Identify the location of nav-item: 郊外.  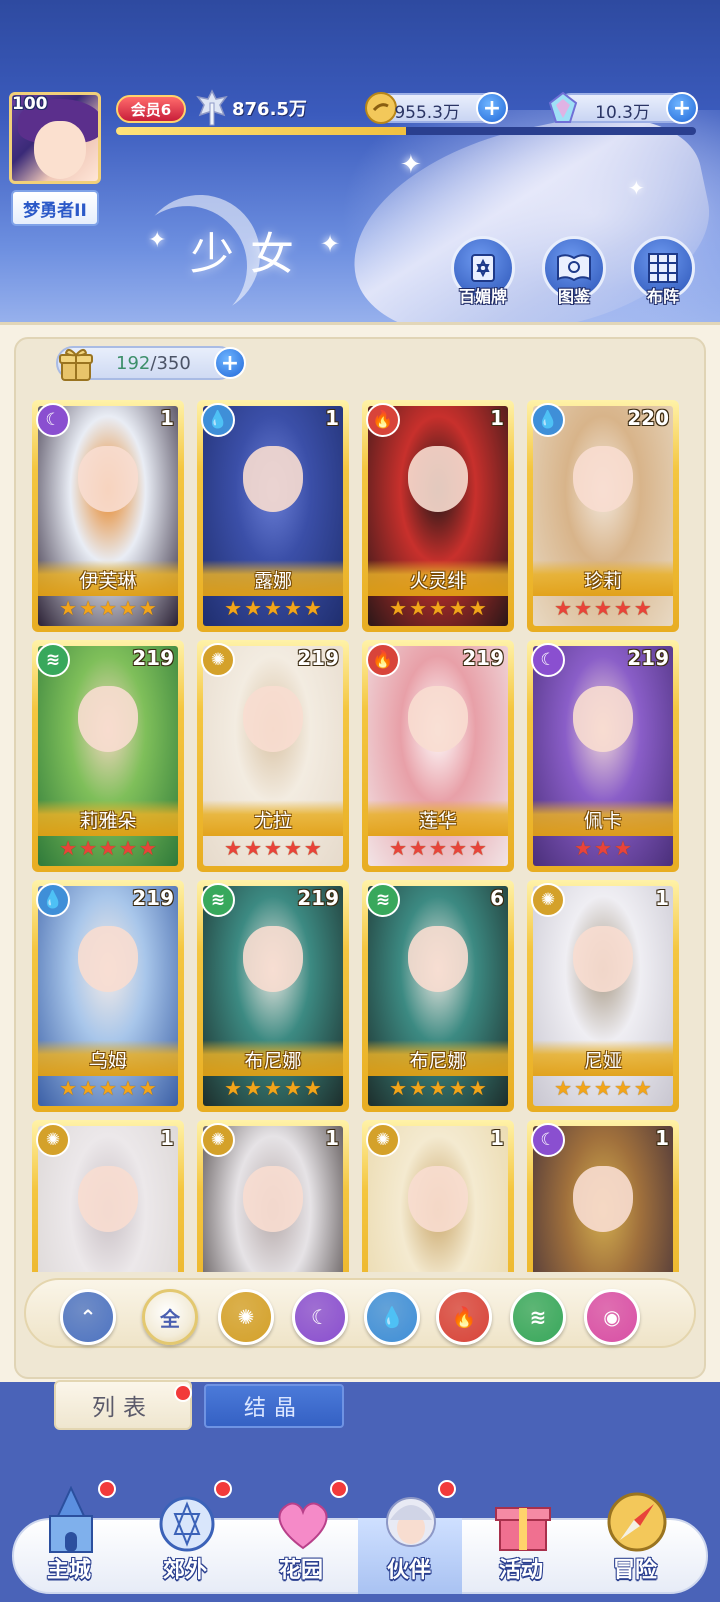
(185, 1538).